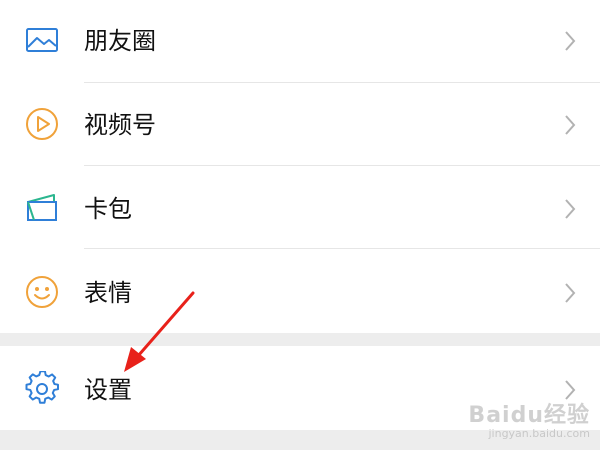 The width and height of the screenshot is (600, 450). I want to click on menu-item-label: 视频号, so click(120, 125).